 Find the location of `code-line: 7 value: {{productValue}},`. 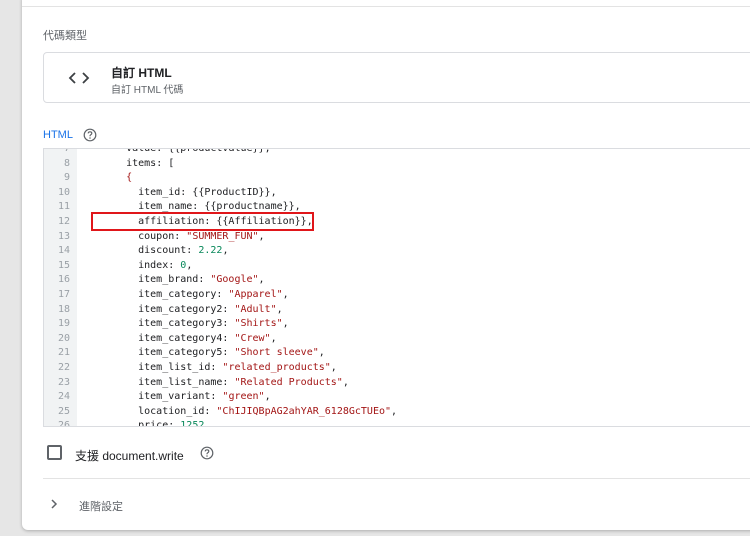

code-line: 7 value: {{productValue}}, is located at coordinates (397, 152).